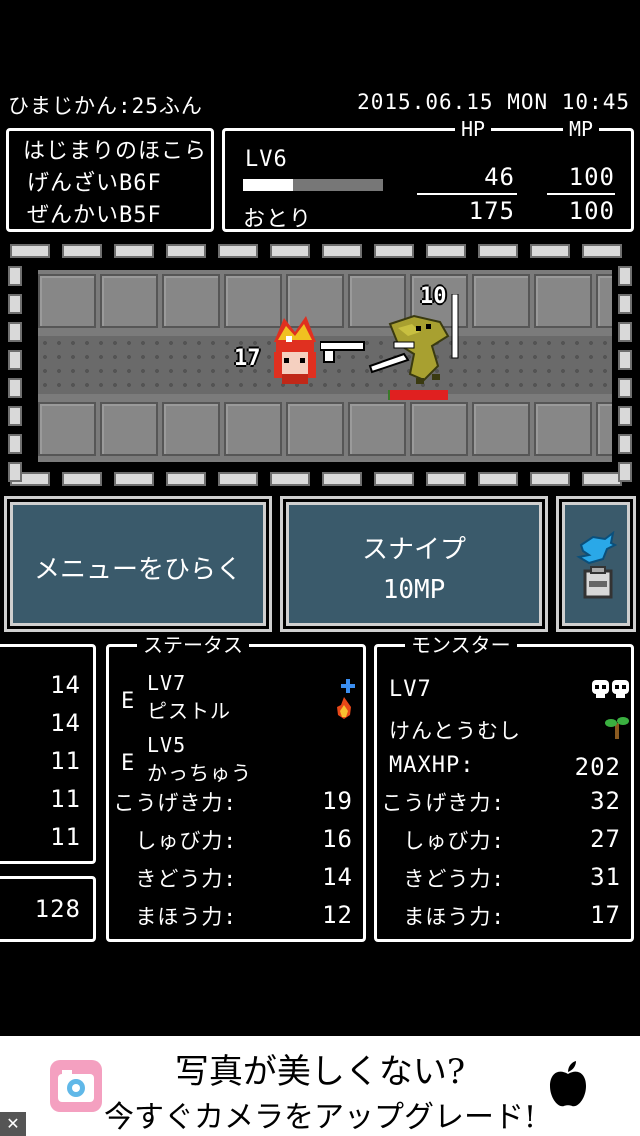  I want to click on datetime-label: 2015.06.15 MON 10:45, so click(493, 102).